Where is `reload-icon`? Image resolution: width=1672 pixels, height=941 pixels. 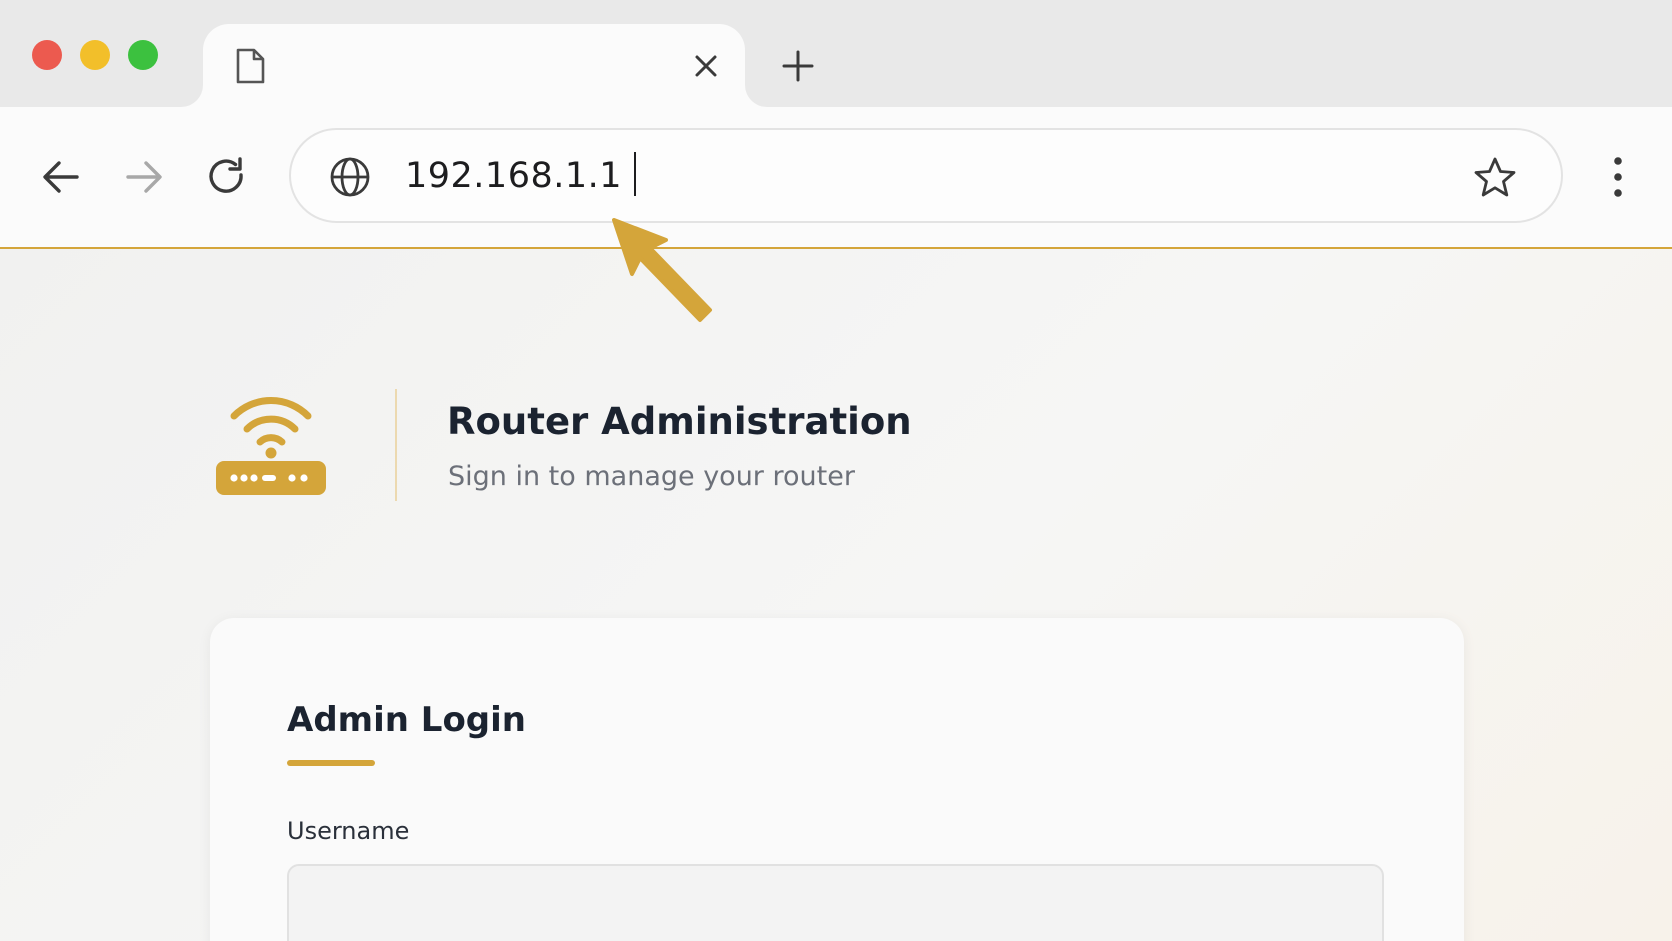 reload-icon is located at coordinates (227, 177).